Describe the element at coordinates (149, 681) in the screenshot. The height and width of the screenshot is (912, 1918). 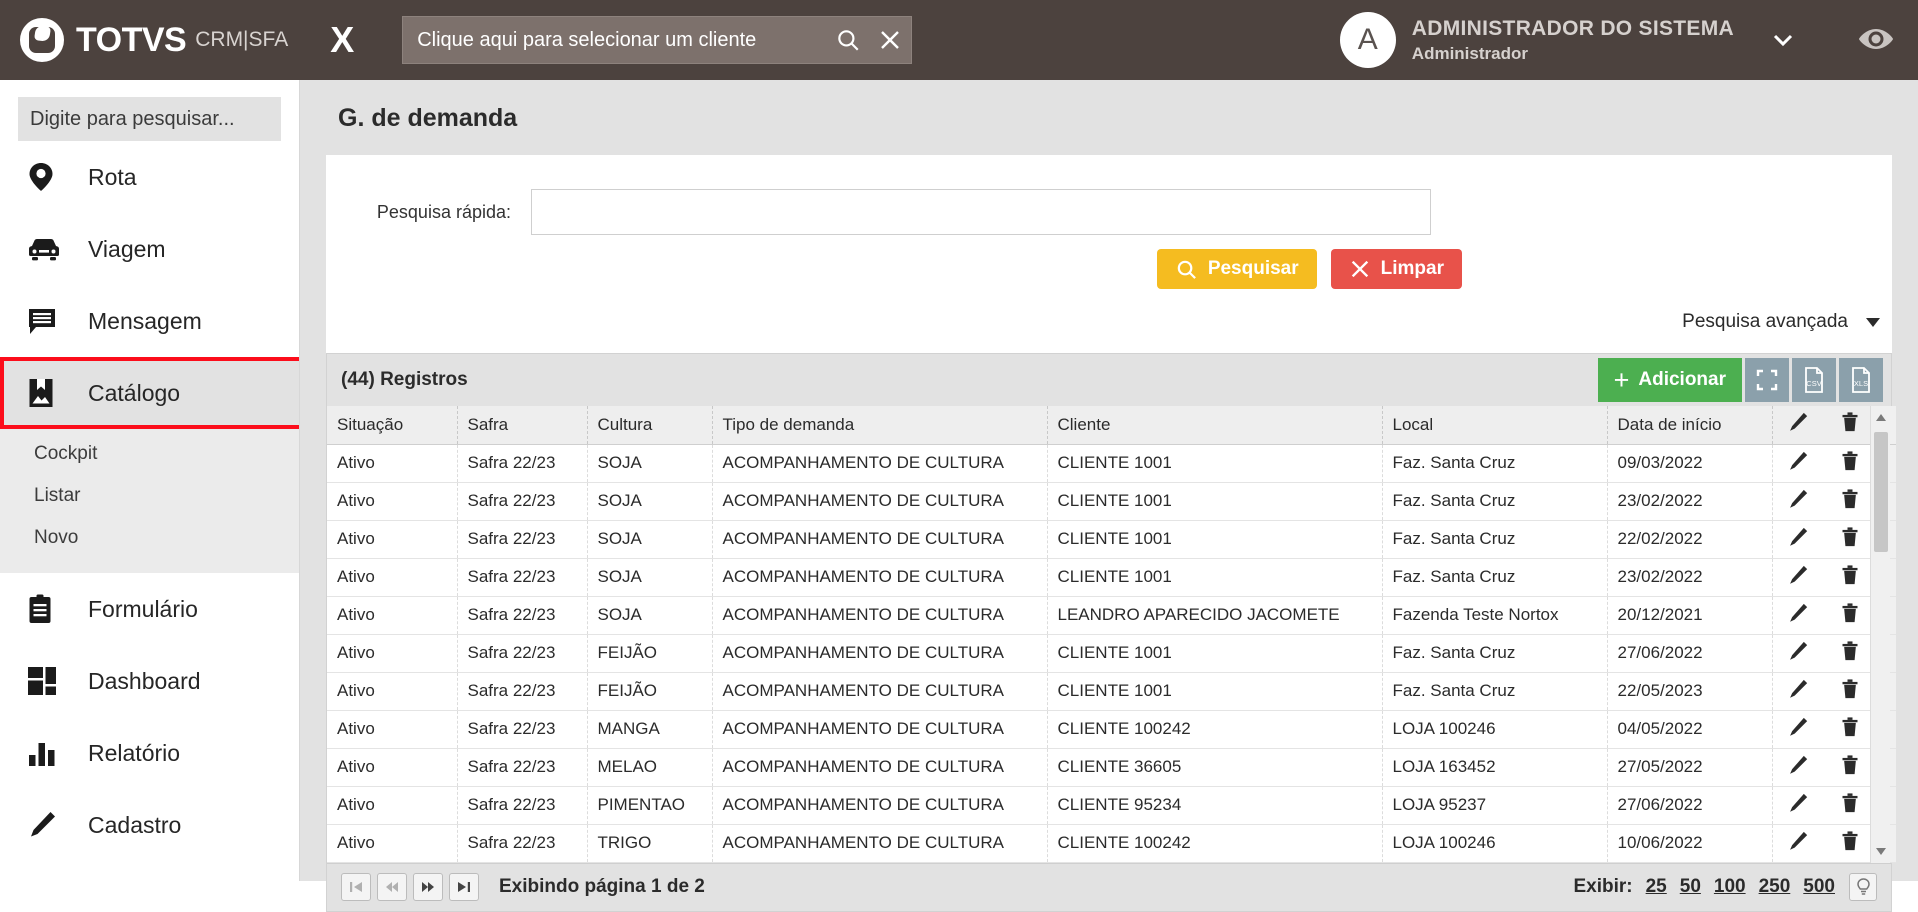
I see `sidebar-item-dashboard: Dashboard` at that location.